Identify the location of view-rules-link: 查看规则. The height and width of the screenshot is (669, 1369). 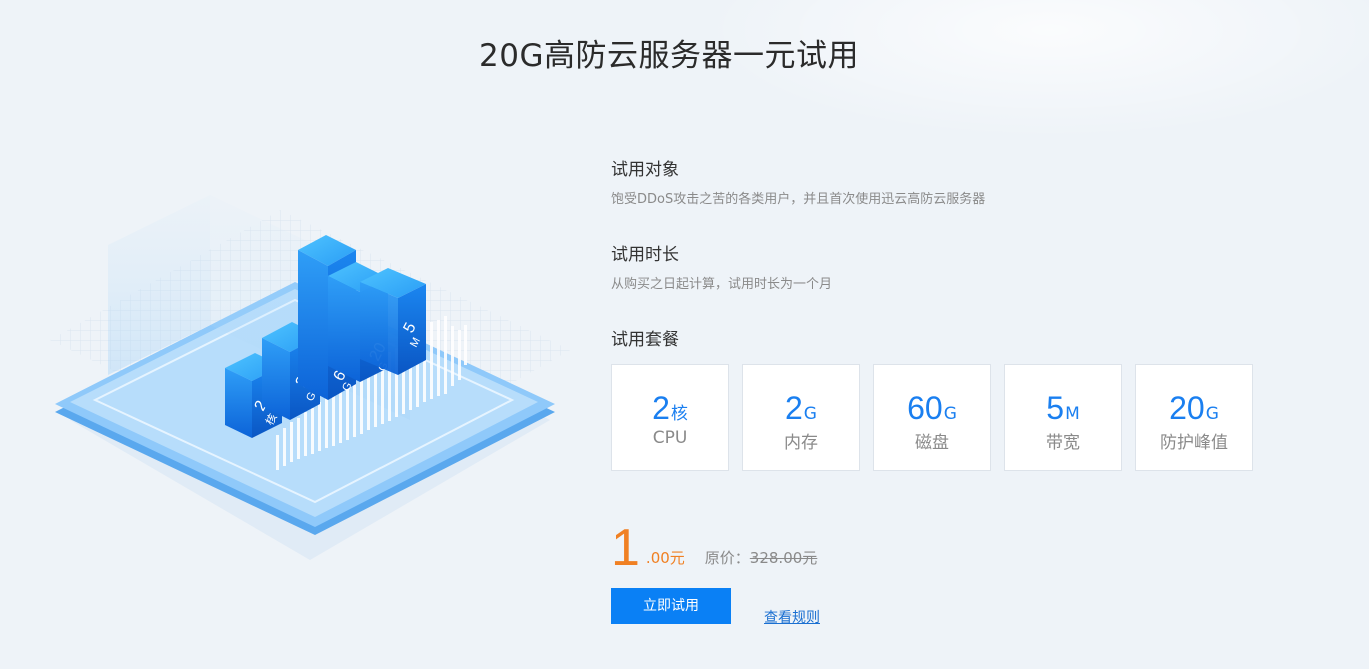
(792, 617).